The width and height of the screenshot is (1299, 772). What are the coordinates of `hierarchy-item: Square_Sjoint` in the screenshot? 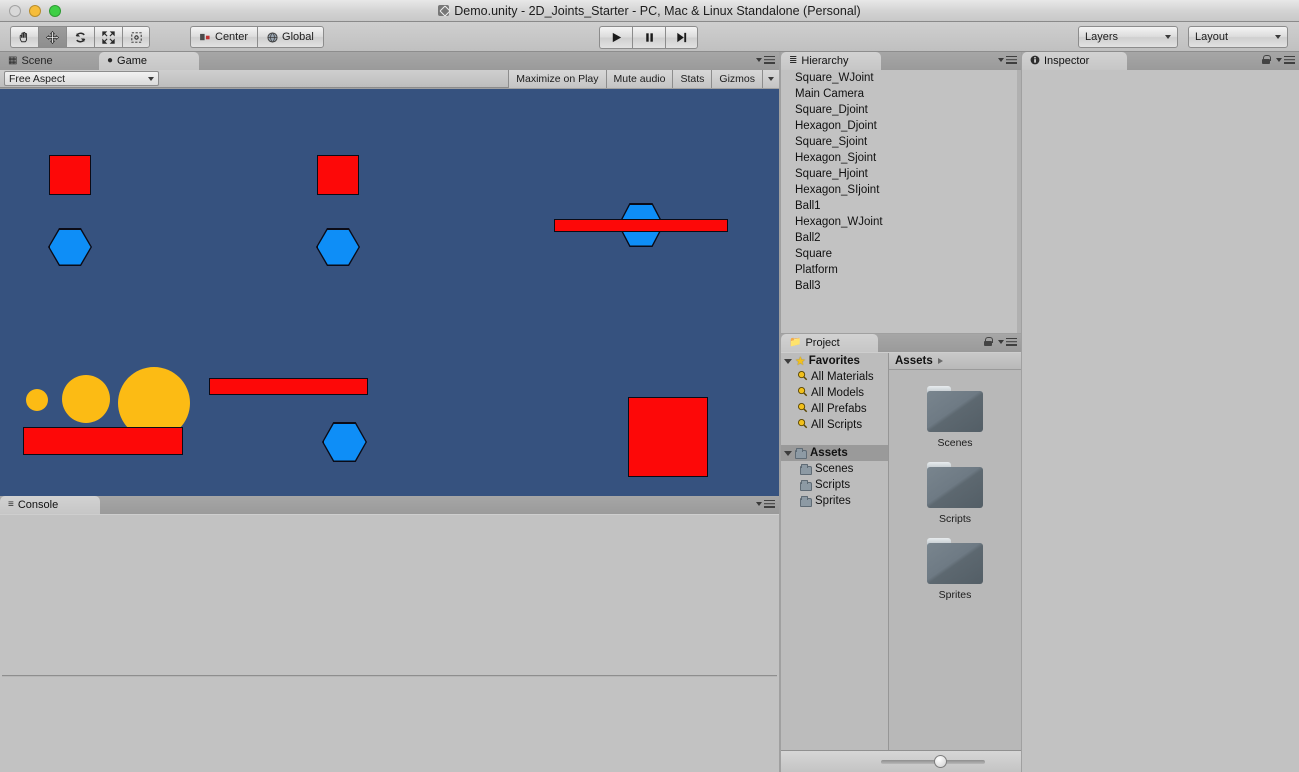 It's located at (901, 142).